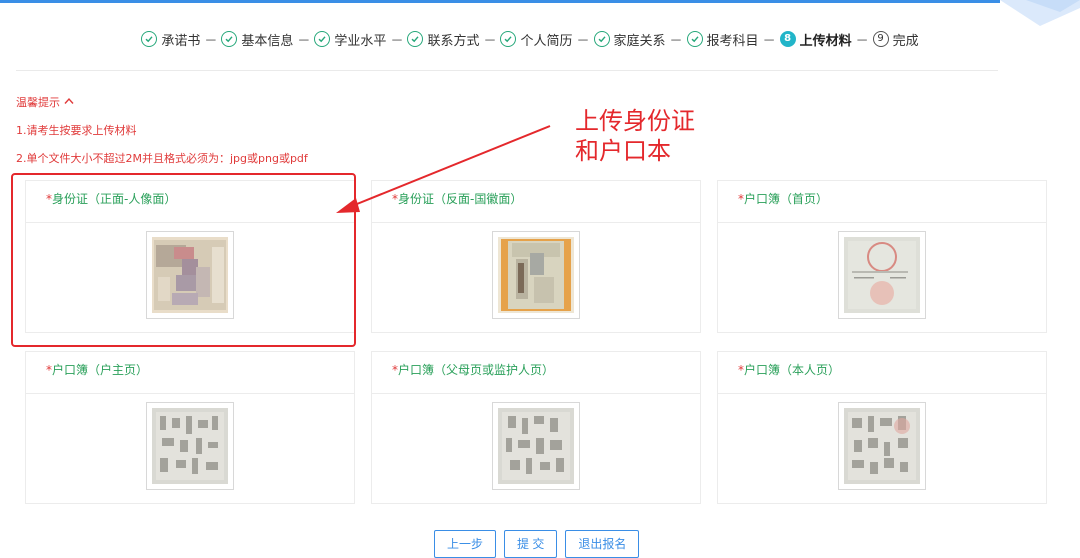  Describe the element at coordinates (181, 41) in the screenshot. I see `step-label: 承诺书` at that location.